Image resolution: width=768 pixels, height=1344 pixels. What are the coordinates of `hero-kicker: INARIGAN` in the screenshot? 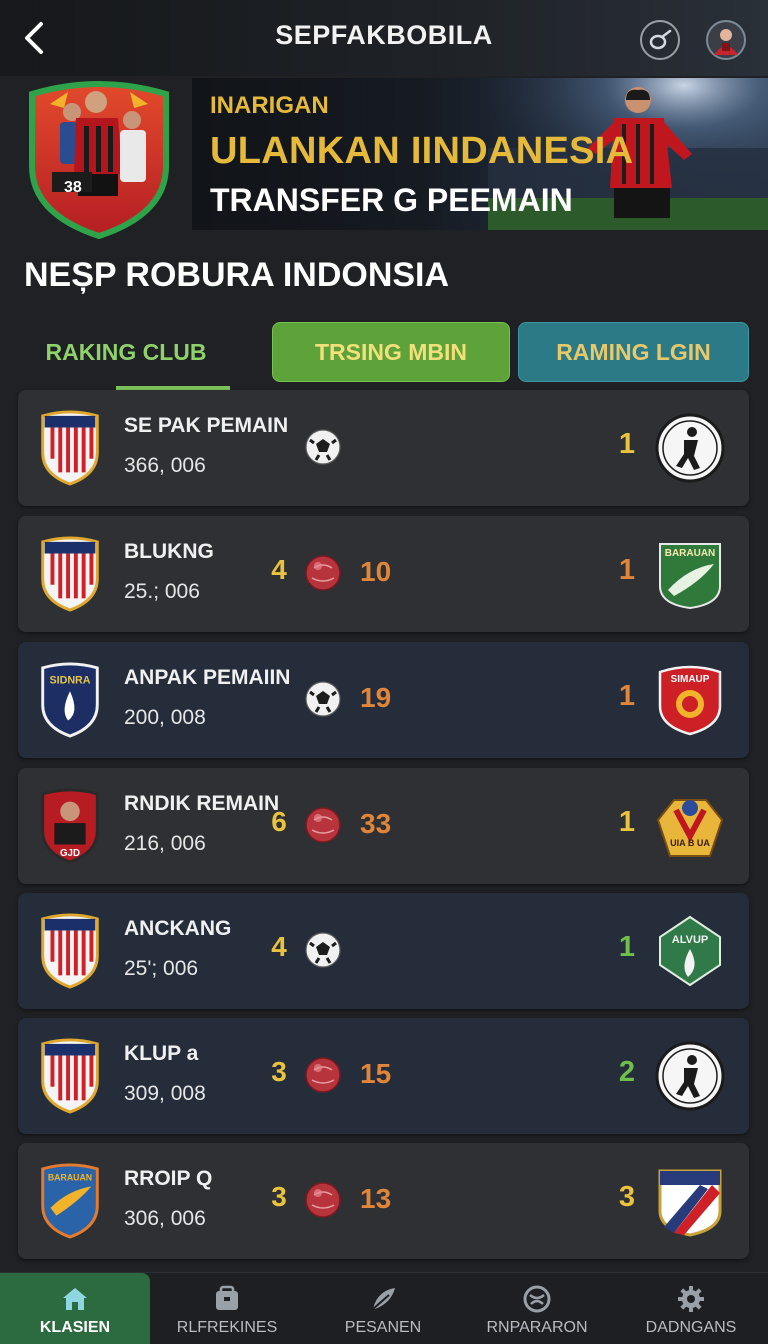 It's located at (269, 105).